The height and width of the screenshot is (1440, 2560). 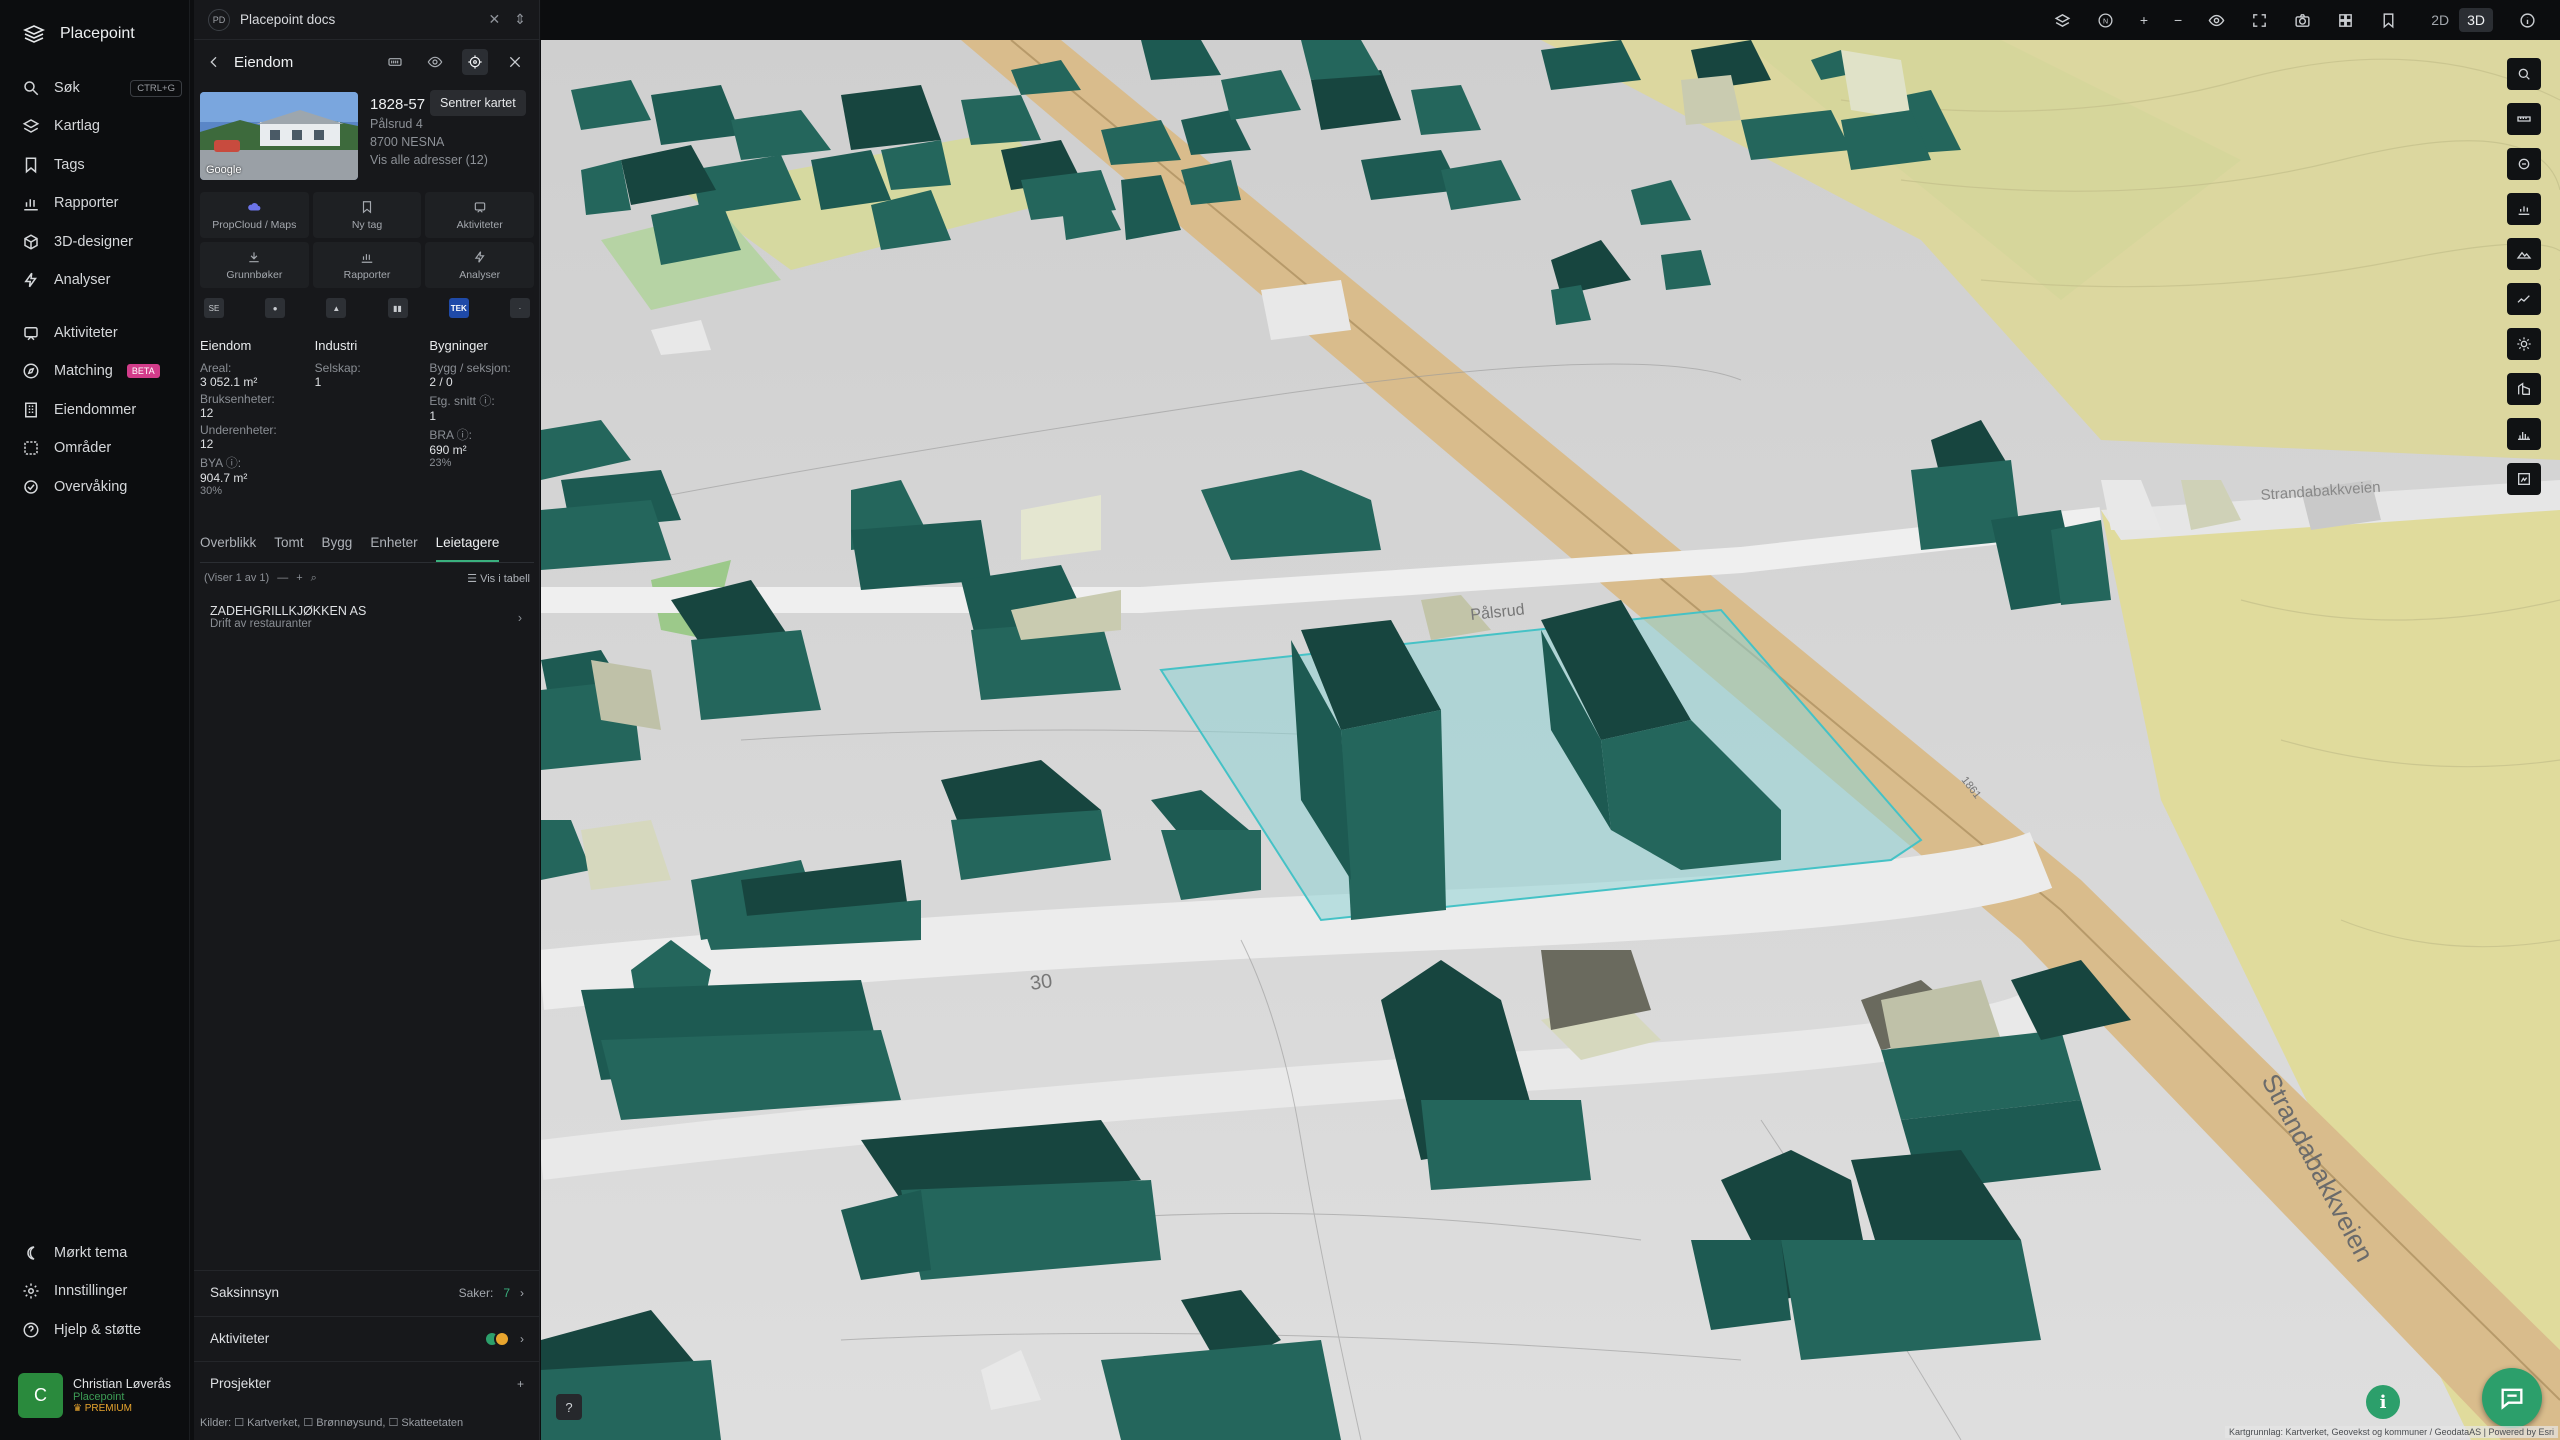 What do you see at coordinates (31, 448) in the screenshot?
I see `area-icon` at bounding box center [31, 448].